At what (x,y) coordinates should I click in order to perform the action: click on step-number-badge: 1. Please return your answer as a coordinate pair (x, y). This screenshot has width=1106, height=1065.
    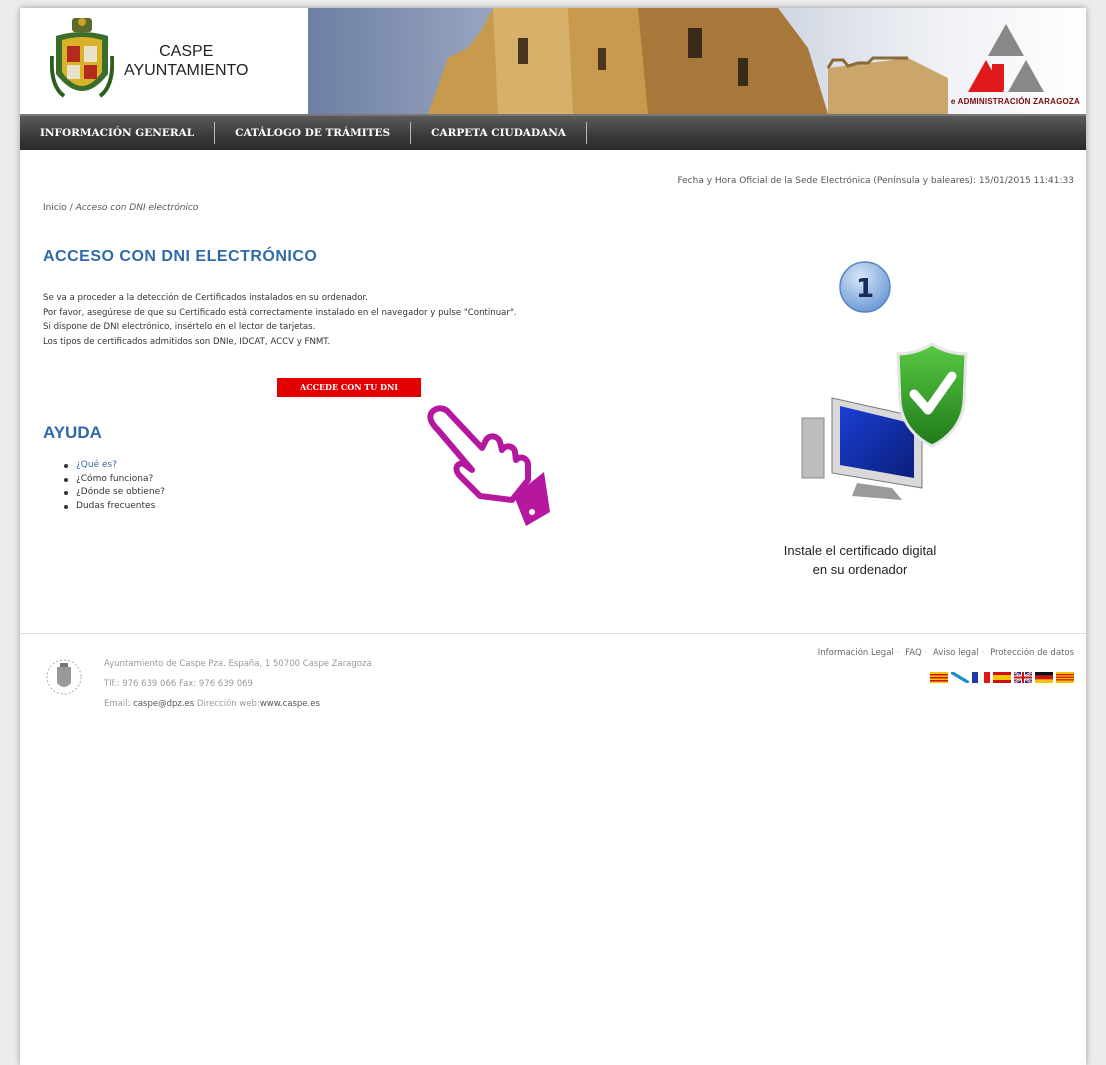
    Looking at the image, I should click on (865, 287).